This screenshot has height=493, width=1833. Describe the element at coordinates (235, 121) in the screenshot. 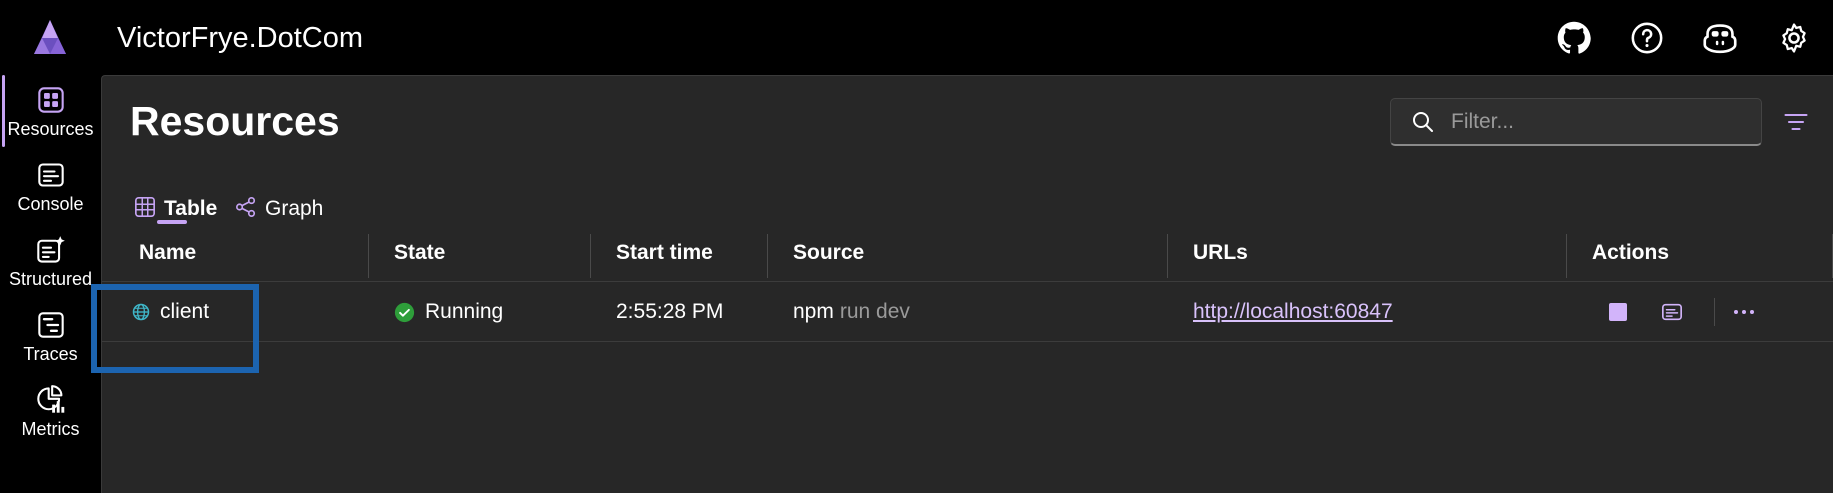

I see `page-title: Resources` at that location.